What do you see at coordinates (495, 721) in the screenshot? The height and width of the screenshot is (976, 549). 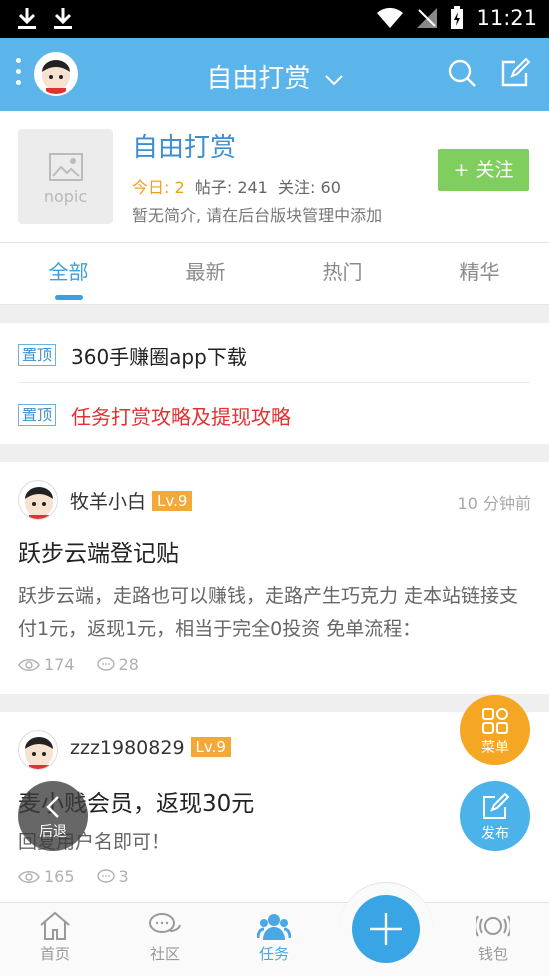 I see `grid-icon` at bounding box center [495, 721].